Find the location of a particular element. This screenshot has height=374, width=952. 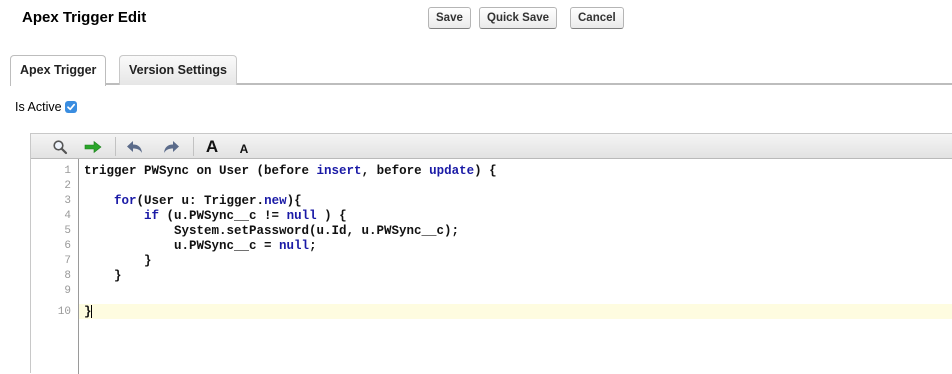

text-cursor is located at coordinates (91, 311).